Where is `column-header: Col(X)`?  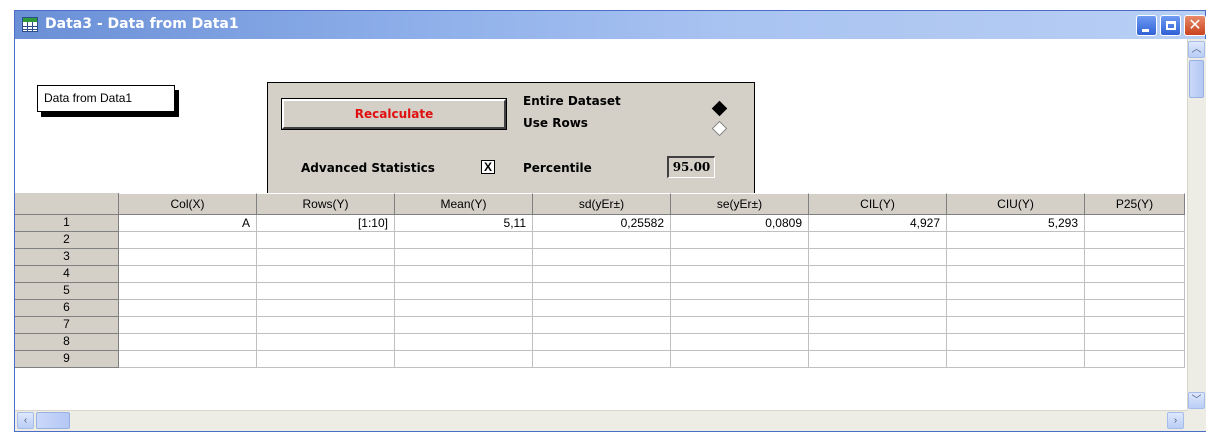
column-header: Col(X) is located at coordinates (188, 204).